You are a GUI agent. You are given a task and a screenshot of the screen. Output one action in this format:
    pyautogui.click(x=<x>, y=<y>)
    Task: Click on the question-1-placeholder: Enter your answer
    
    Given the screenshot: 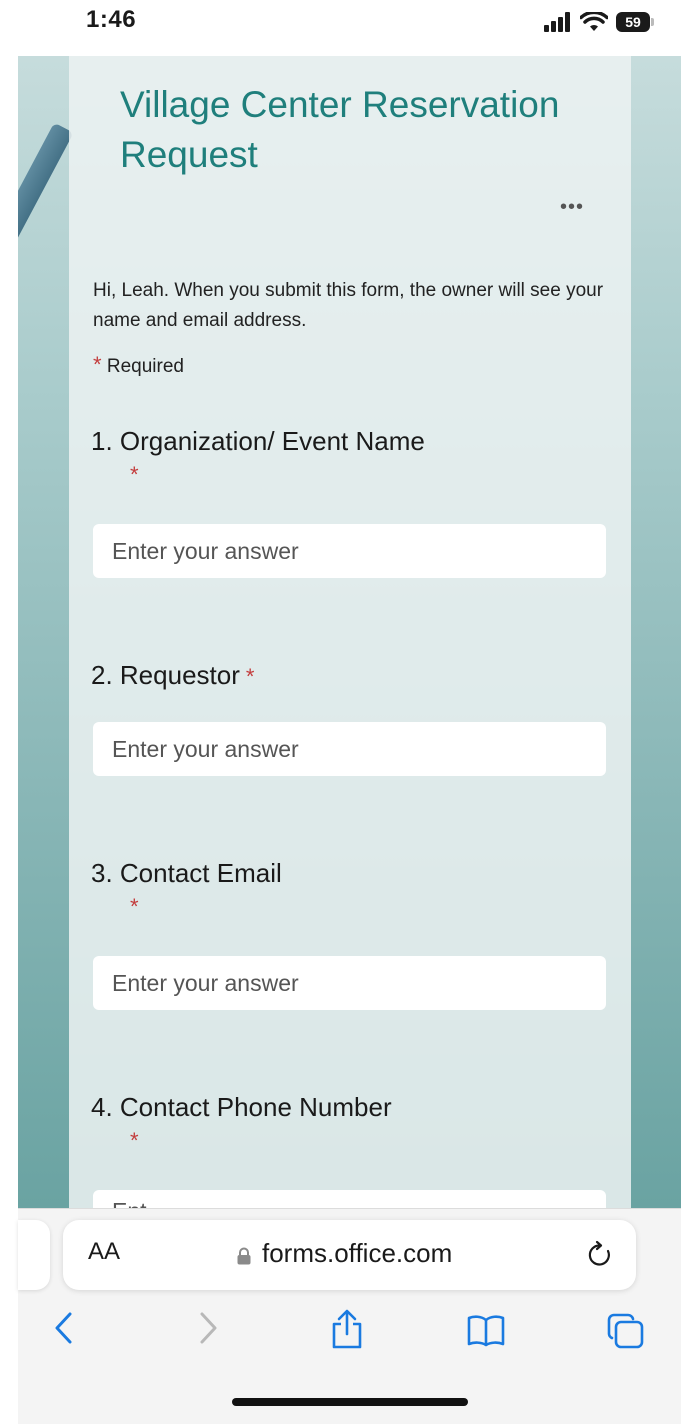 What is the action you would take?
    pyautogui.click(x=205, y=550)
    